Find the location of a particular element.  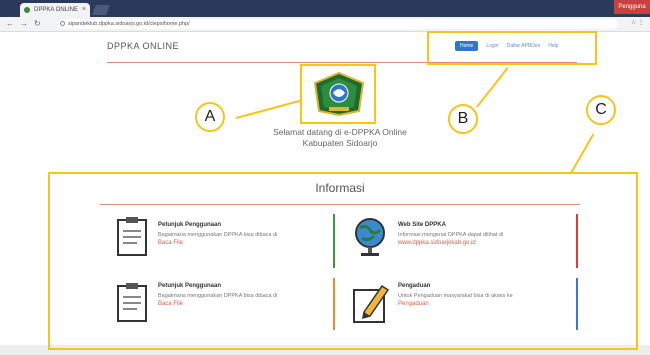

back-icon: ← is located at coordinates (10, 24).